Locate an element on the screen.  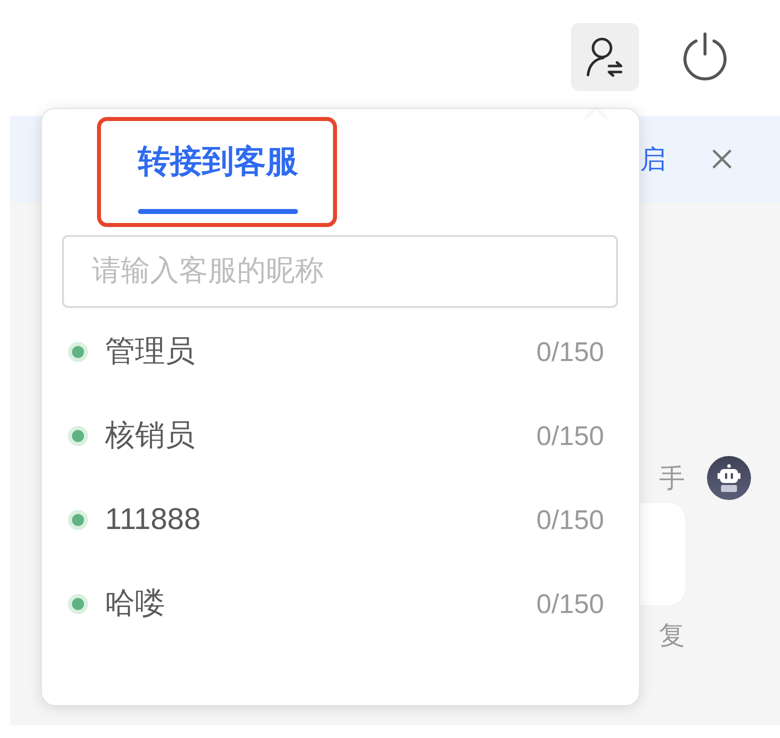
agent-list-item: 核销员 0/150 is located at coordinates (340, 436).